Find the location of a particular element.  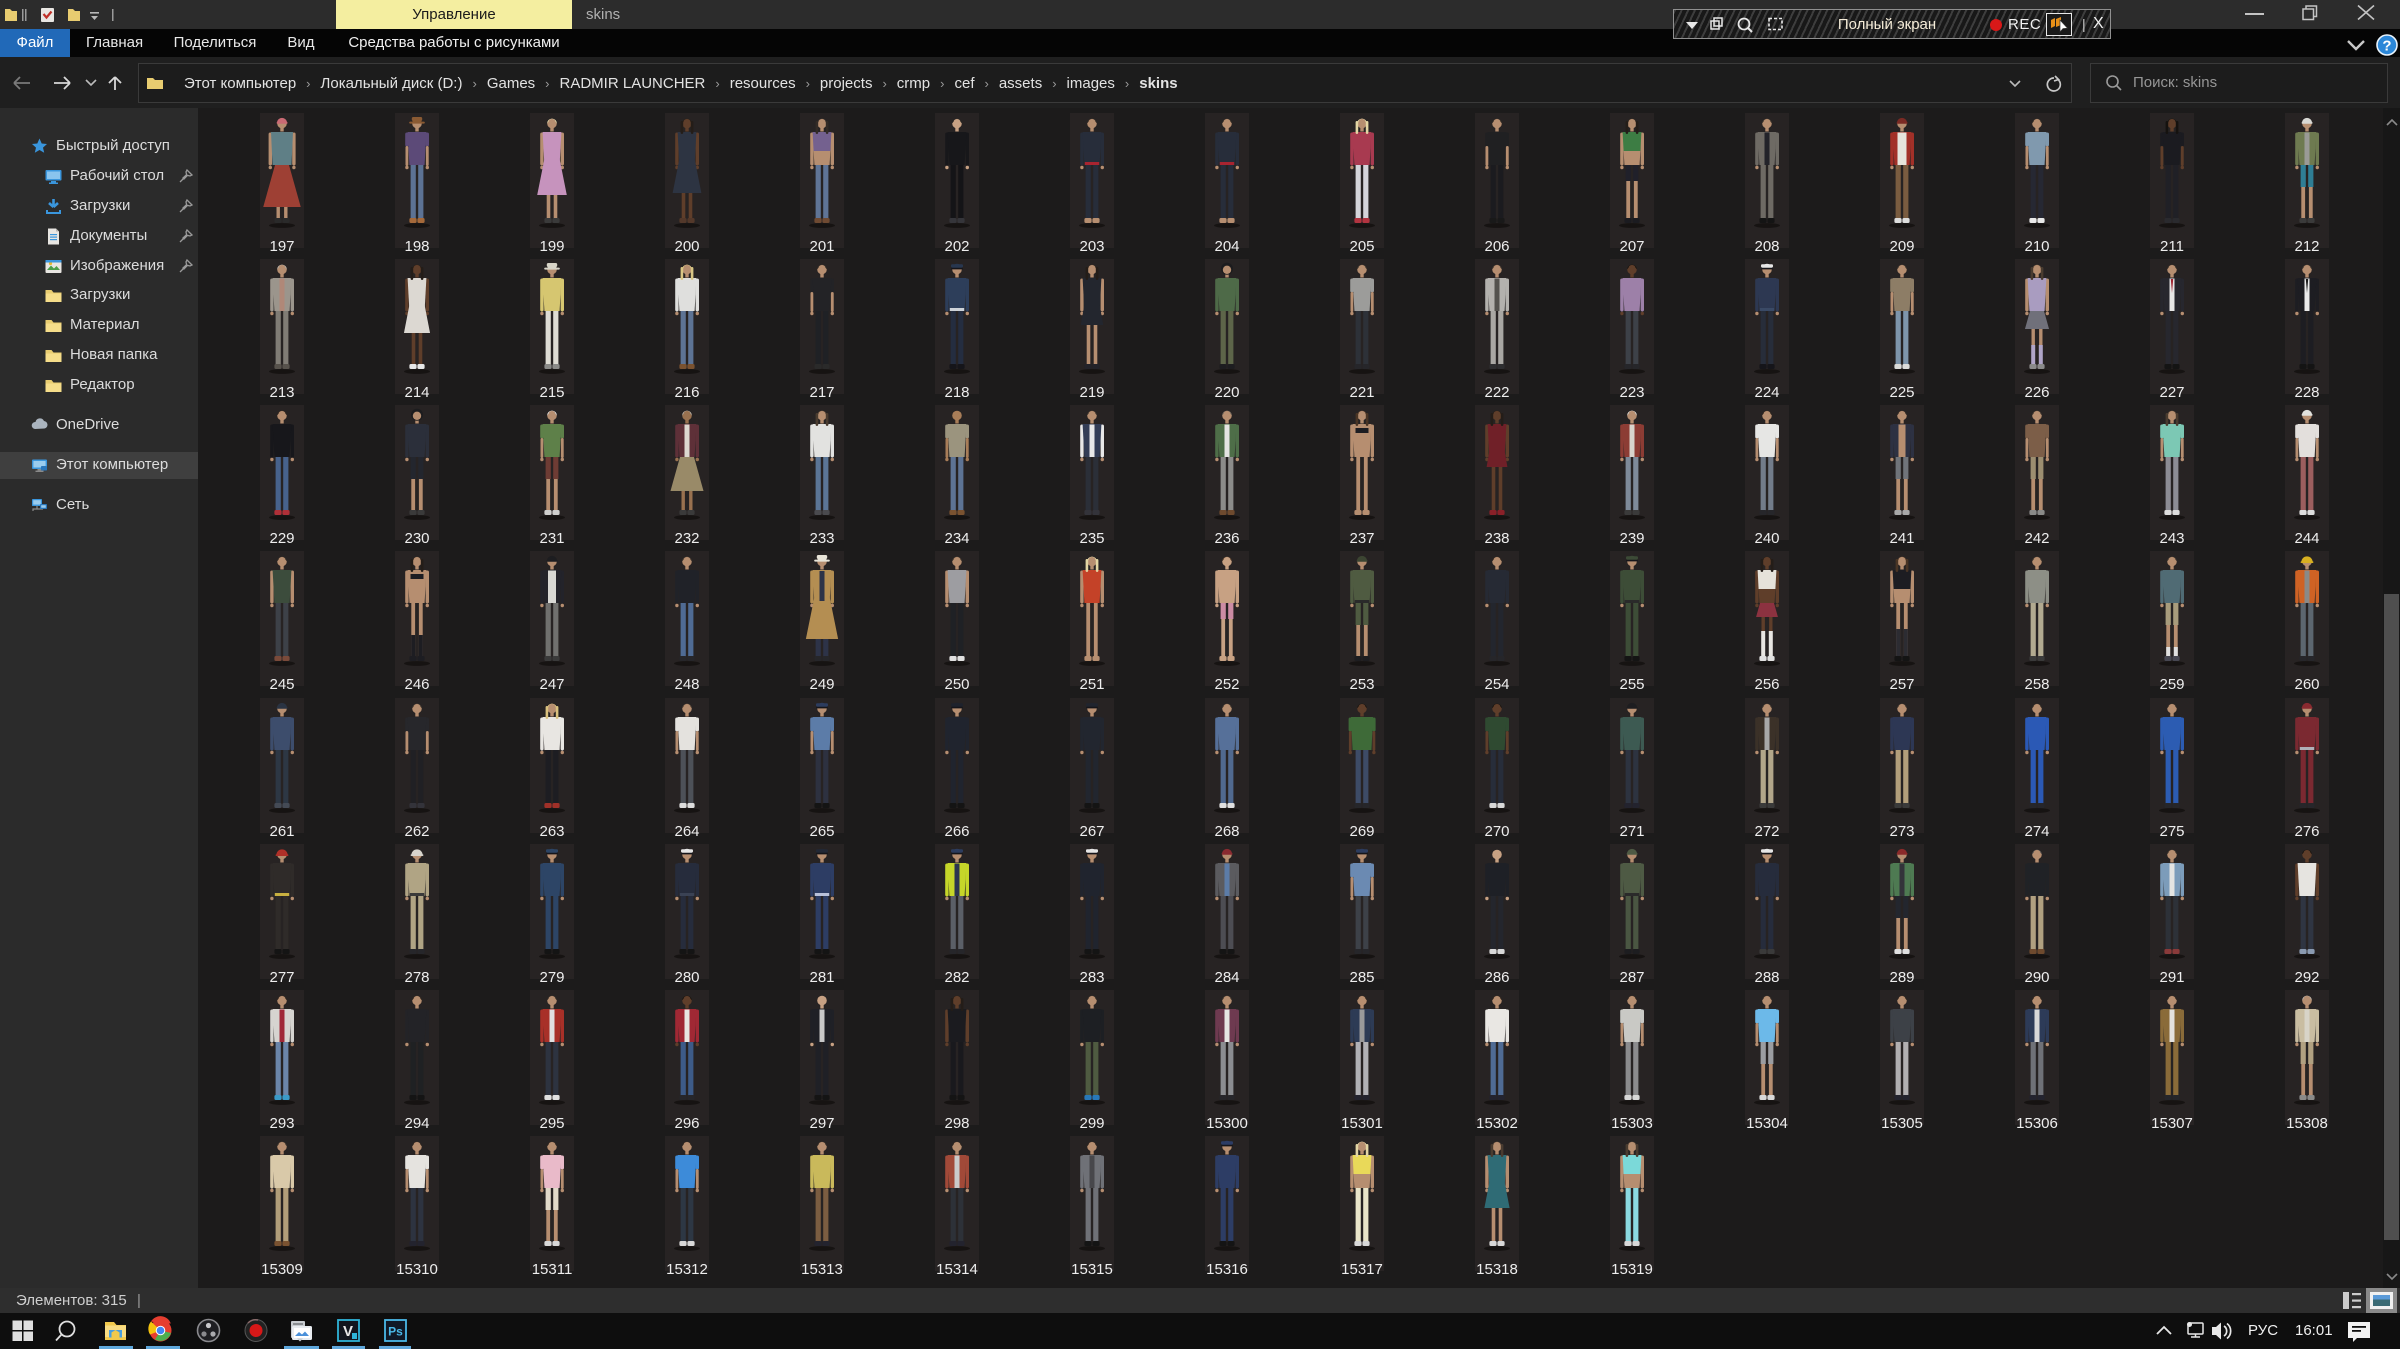

svg-text: Ps is located at coordinates (395, 1332).